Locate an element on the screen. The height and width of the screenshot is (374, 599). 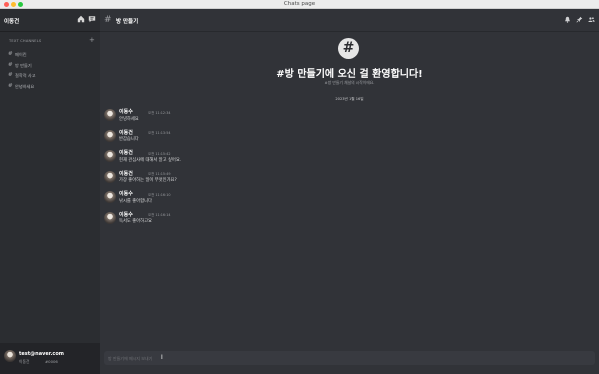
message-text: 독서도 좋아하고요 is located at coordinates (135, 221).